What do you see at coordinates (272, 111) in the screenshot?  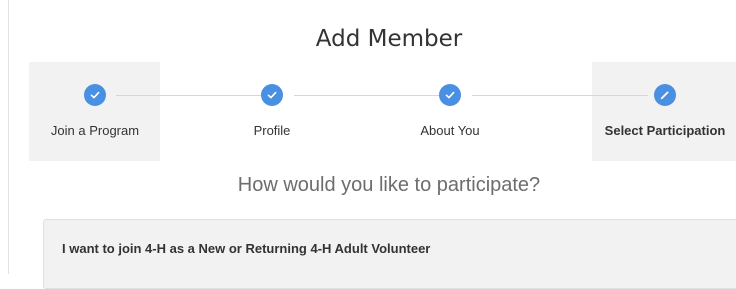 I see `step-profile: Profile` at bounding box center [272, 111].